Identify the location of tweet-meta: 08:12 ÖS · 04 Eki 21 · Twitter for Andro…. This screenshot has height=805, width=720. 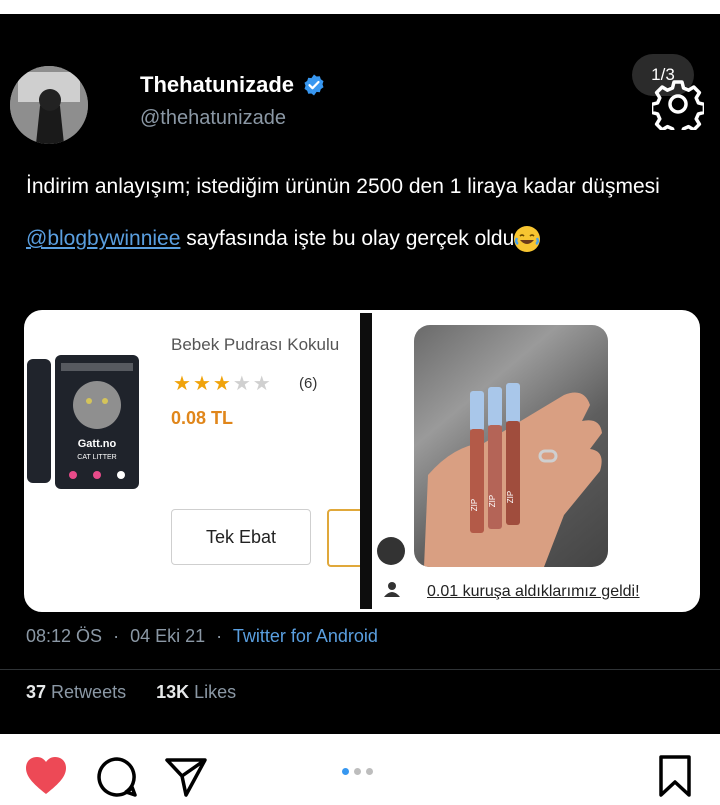
(202, 636).